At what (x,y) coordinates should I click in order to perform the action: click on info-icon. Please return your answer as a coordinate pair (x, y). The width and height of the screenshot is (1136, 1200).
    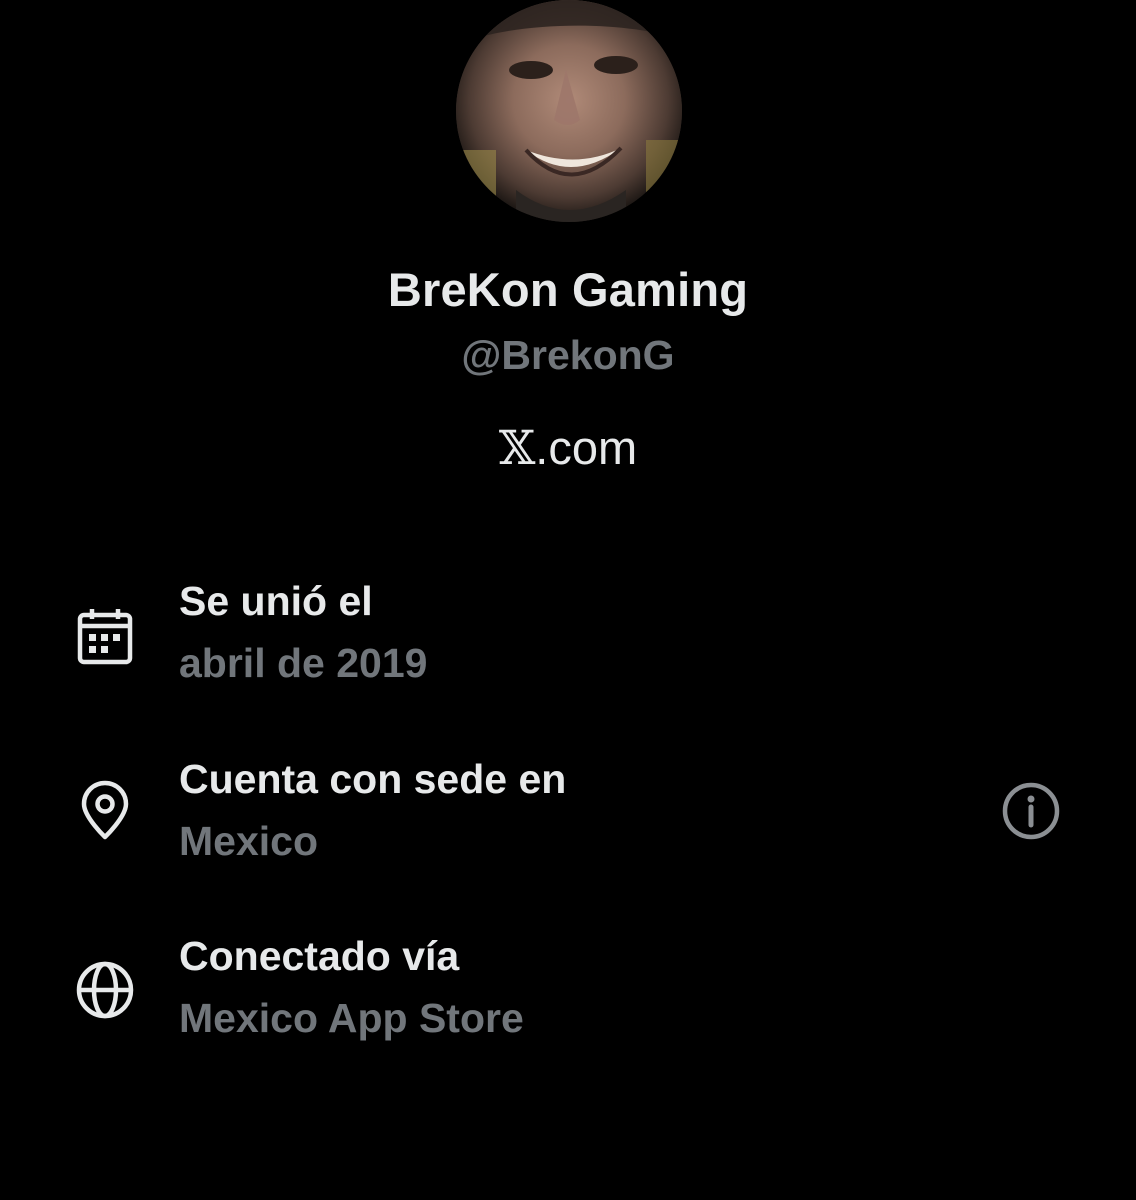
    Looking at the image, I should click on (1031, 811).